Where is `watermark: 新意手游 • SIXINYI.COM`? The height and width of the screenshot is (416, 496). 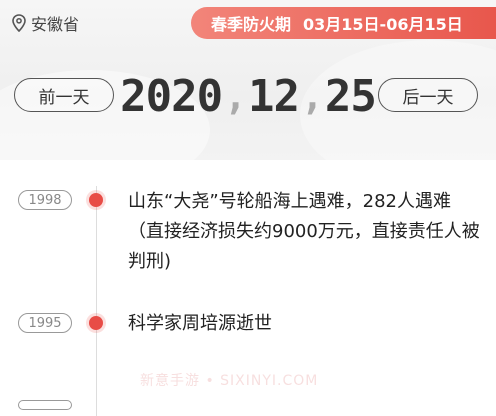
watermark: 新意手游 • SIXINYI.COM is located at coordinates (229, 381).